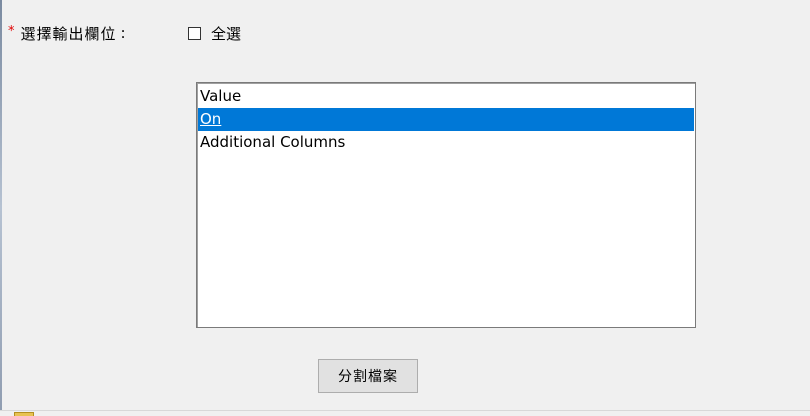  What do you see at coordinates (446, 96) in the screenshot?
I see `list-option-value: Value` at bounding box center [446, 96].